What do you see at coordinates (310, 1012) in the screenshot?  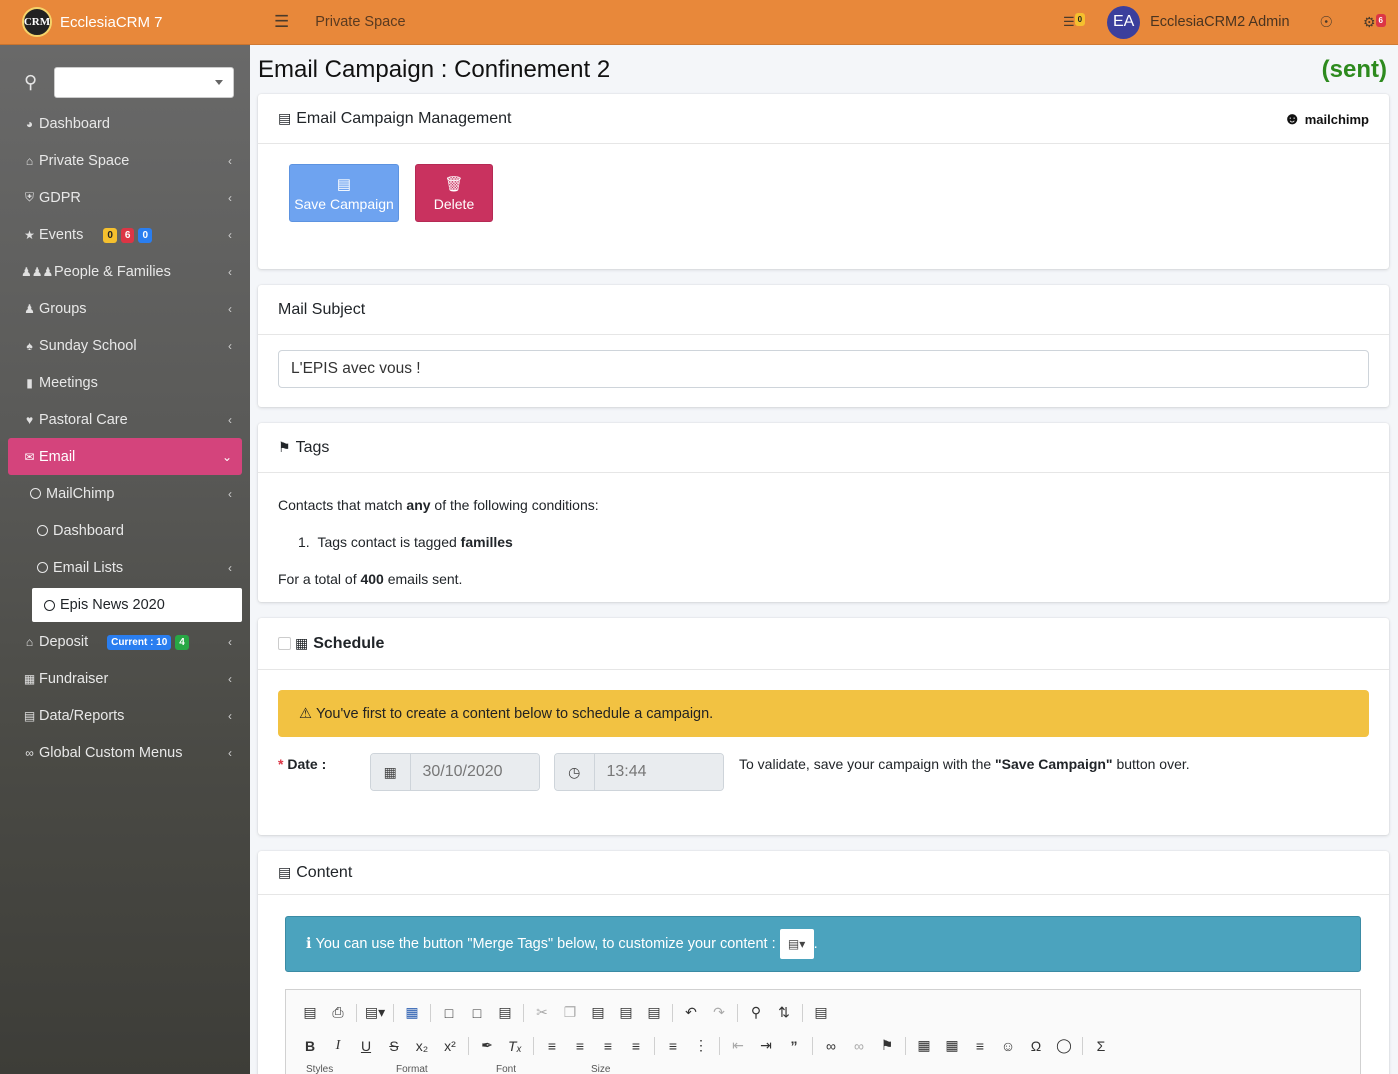 I see `preview-icon: ▤` at bounding box center [310, 1012].